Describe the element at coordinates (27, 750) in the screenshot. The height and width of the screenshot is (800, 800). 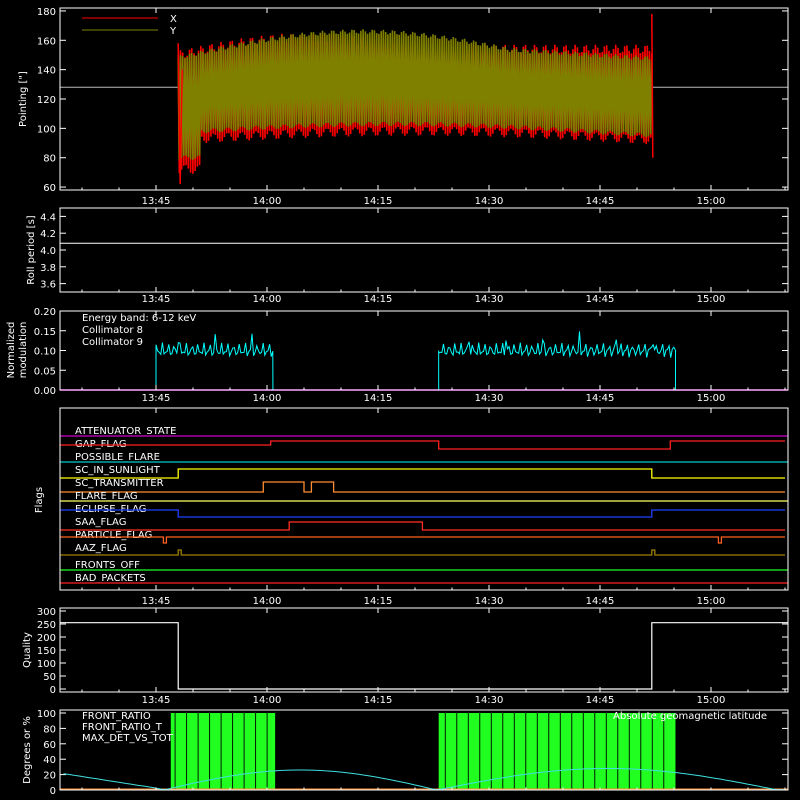
I see `ratios-ylabel: Degrees or %` at that location.